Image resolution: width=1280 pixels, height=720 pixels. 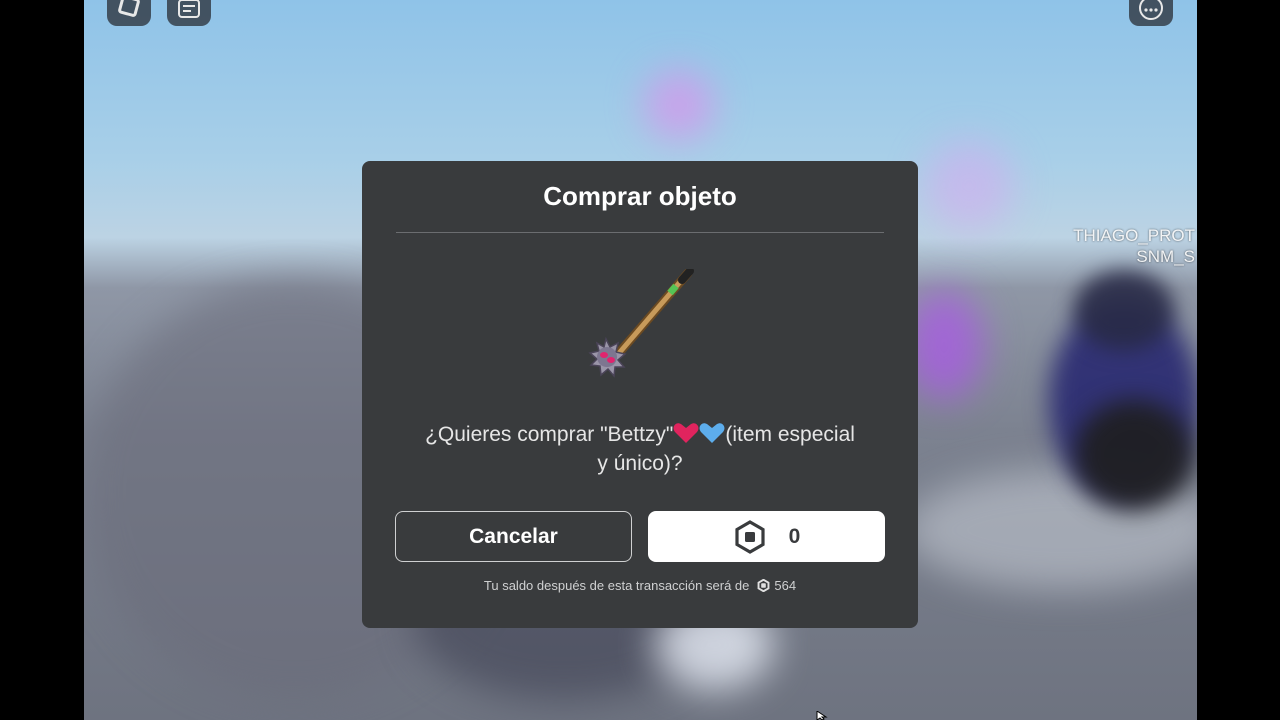 I want to click on player-avatar-head, so click(x=1124, y=310).